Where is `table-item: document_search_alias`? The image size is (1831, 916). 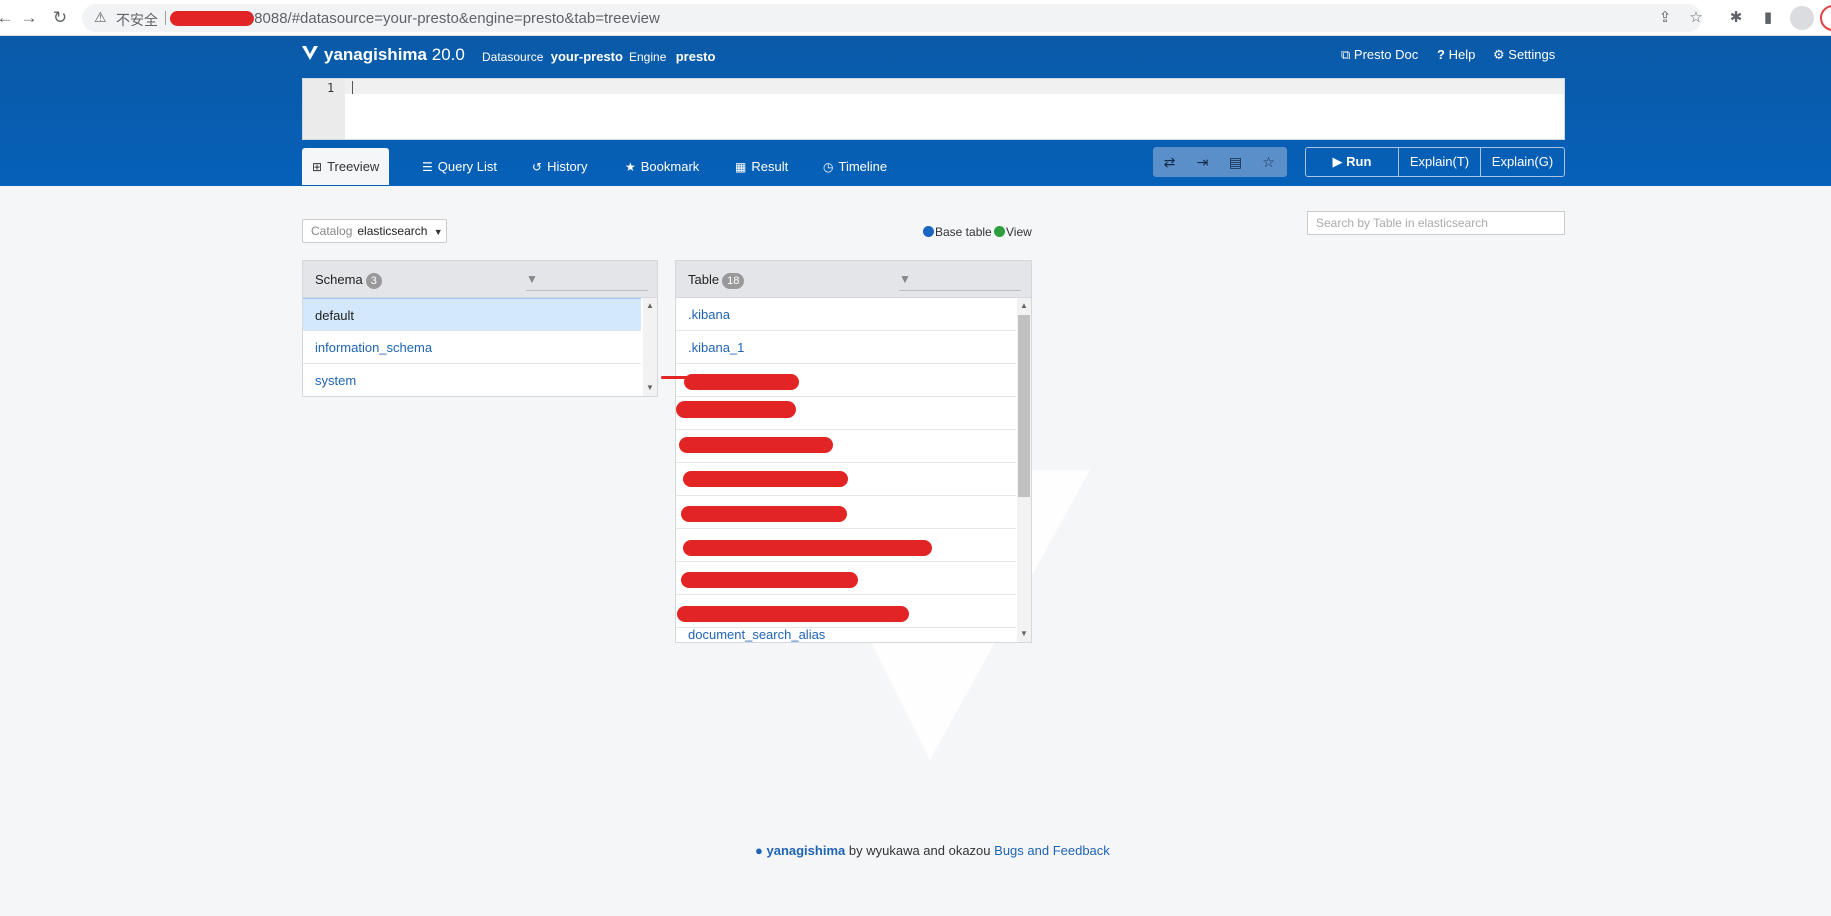
table-item: document_search_alias is located at coordinates (846, 635).